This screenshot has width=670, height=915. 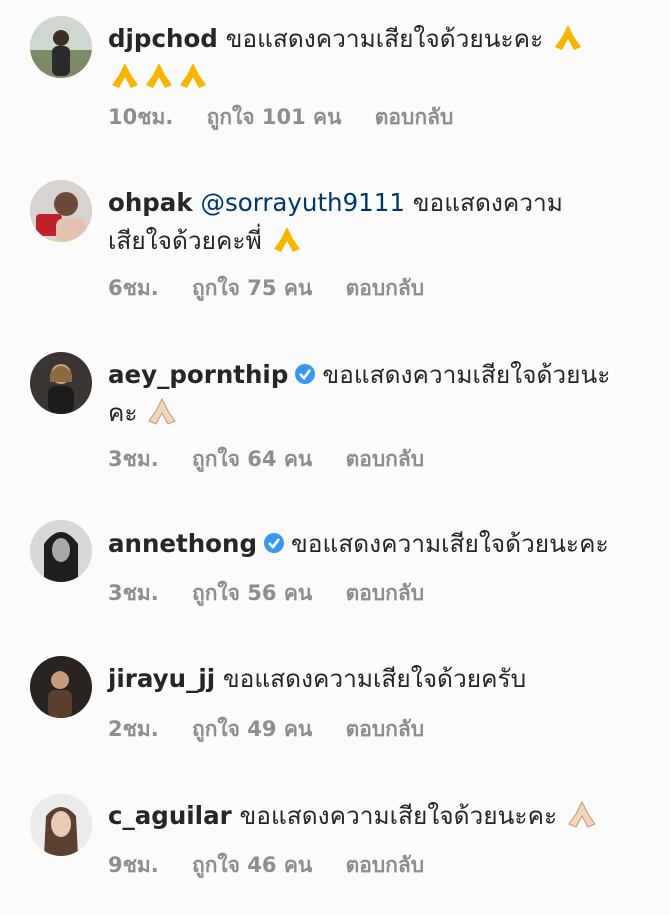 I want to click on comment-text: c_aguilar ขอแสดงความเสียใจด้วยนะคะ, so click(x=378, y=816).